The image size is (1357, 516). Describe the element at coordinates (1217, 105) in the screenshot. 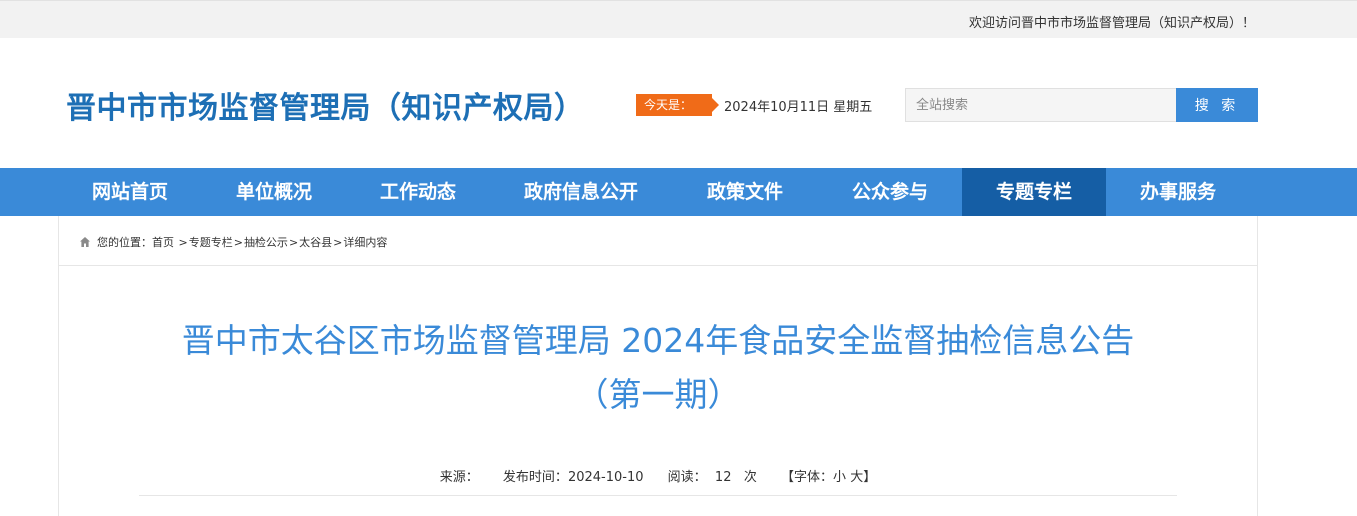

I see `search-button: 搜 索` at that location.